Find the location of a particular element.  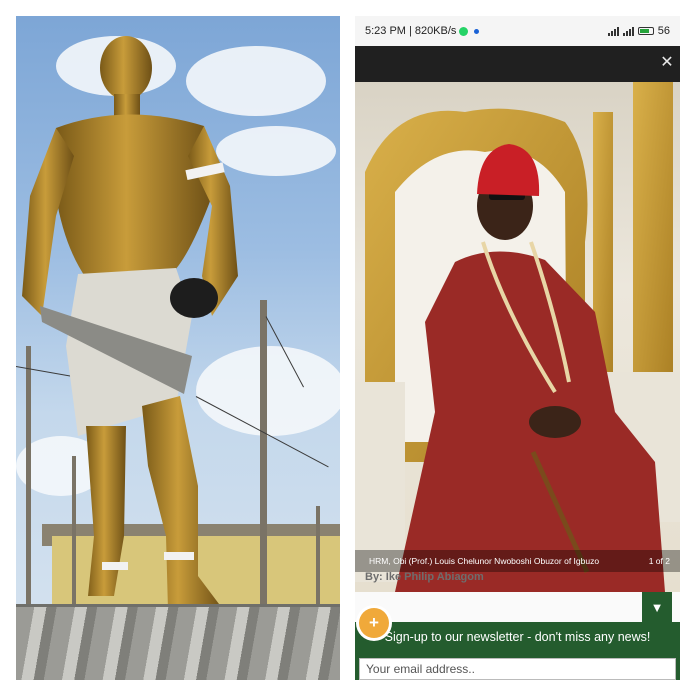

newsletter-collapse-button: ▼ is located at coordinates (657, 607).